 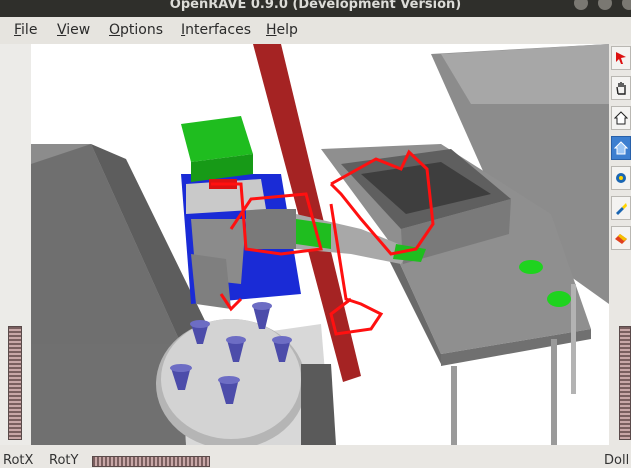 I want to click on menu-view: View, so click(x=73, y=30).